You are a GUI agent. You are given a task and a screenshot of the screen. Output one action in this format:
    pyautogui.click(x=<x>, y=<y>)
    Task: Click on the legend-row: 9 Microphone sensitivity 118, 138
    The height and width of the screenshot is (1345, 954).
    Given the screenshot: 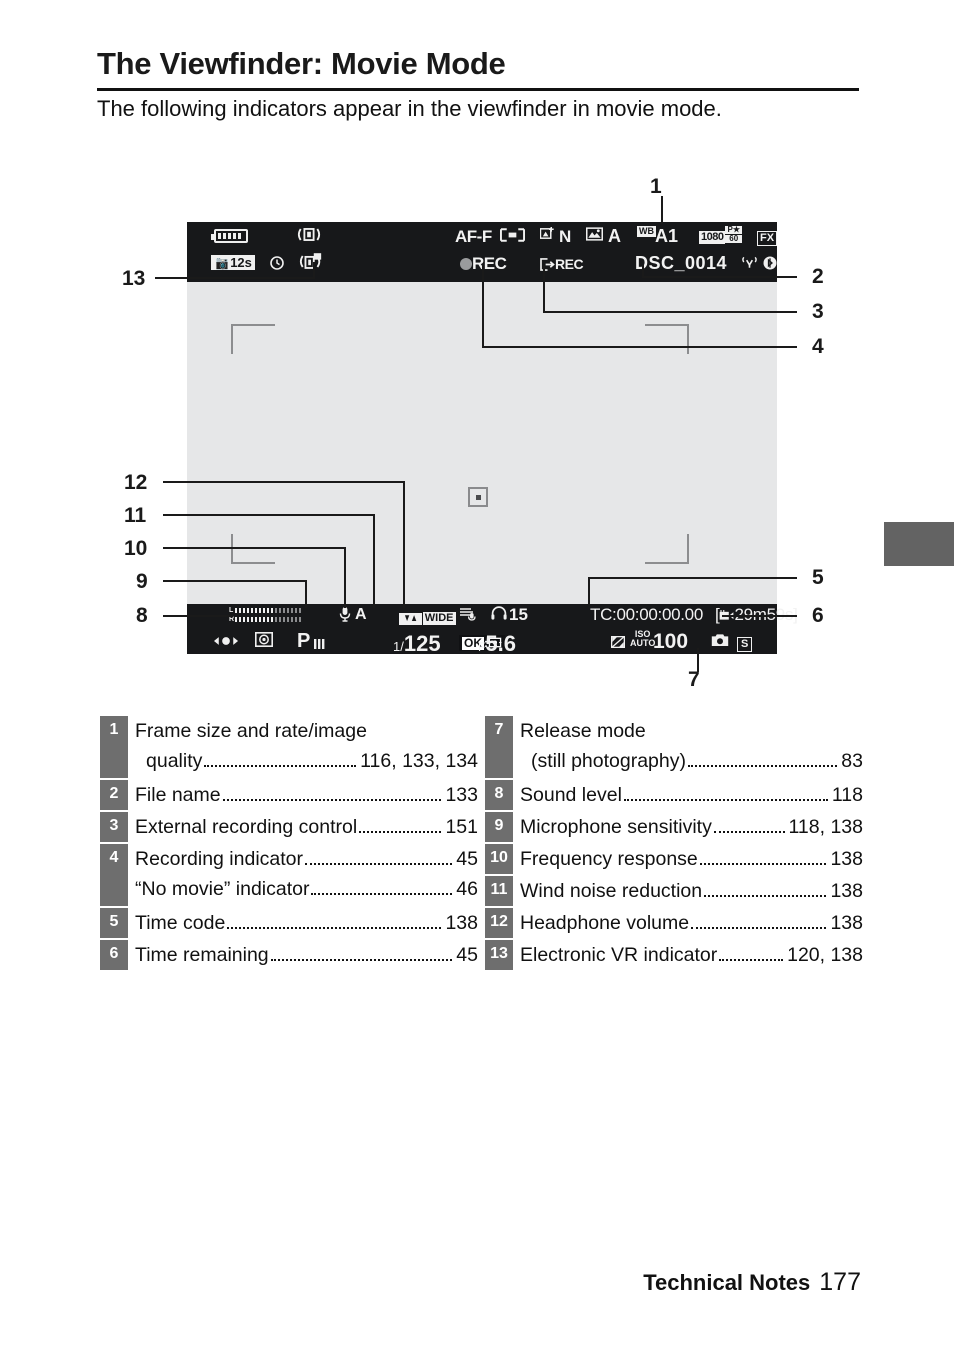 What is the action you would take?
    pyautogui.click(x=674, y=827)
    